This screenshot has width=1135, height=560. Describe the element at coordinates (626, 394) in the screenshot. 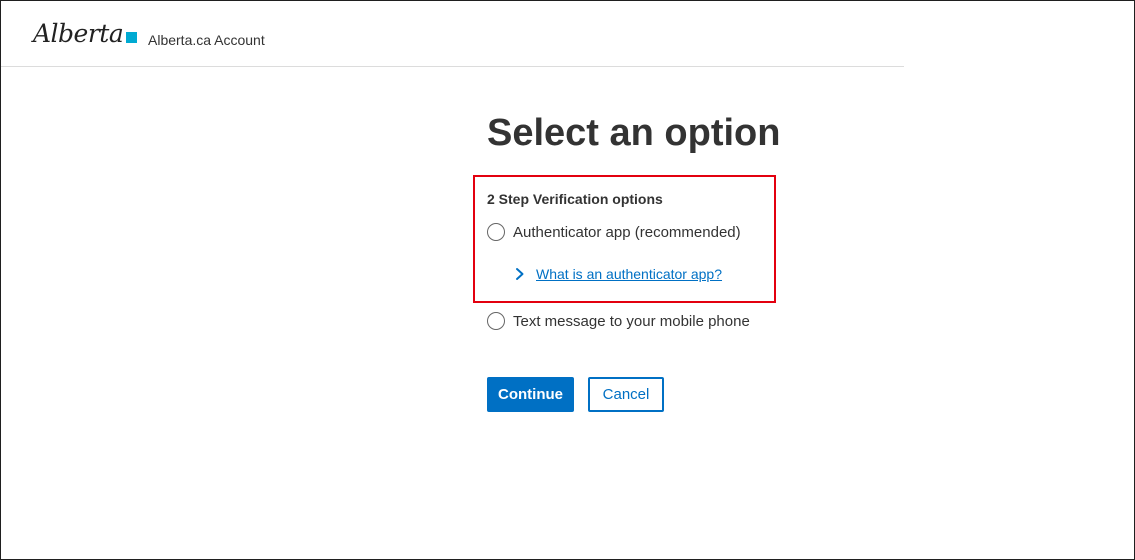

I see `cancel-button: Cancel` at that location.